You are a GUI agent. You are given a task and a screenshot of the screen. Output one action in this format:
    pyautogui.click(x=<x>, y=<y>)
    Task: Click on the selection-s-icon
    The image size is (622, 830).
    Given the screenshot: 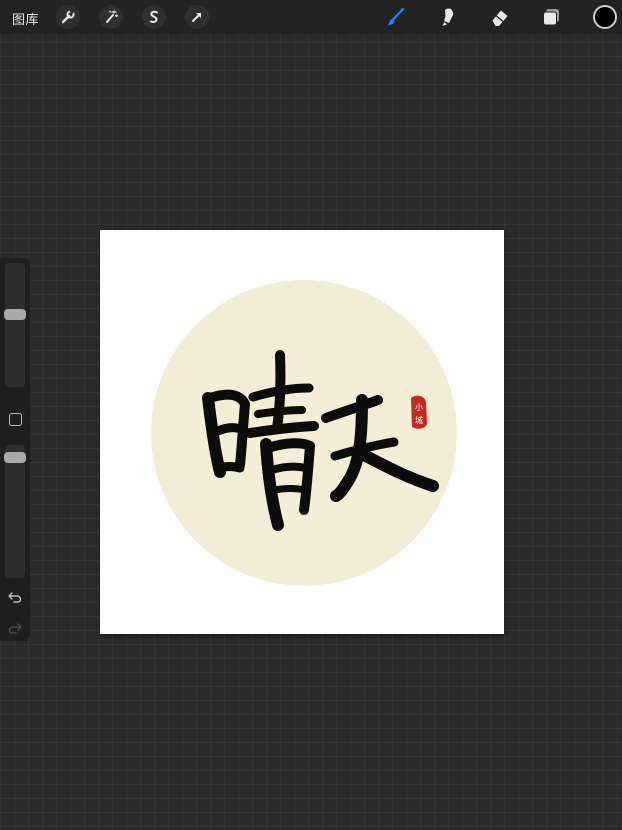 What is the action you would take?
    pyautogui.click(x=154, y=17)
    